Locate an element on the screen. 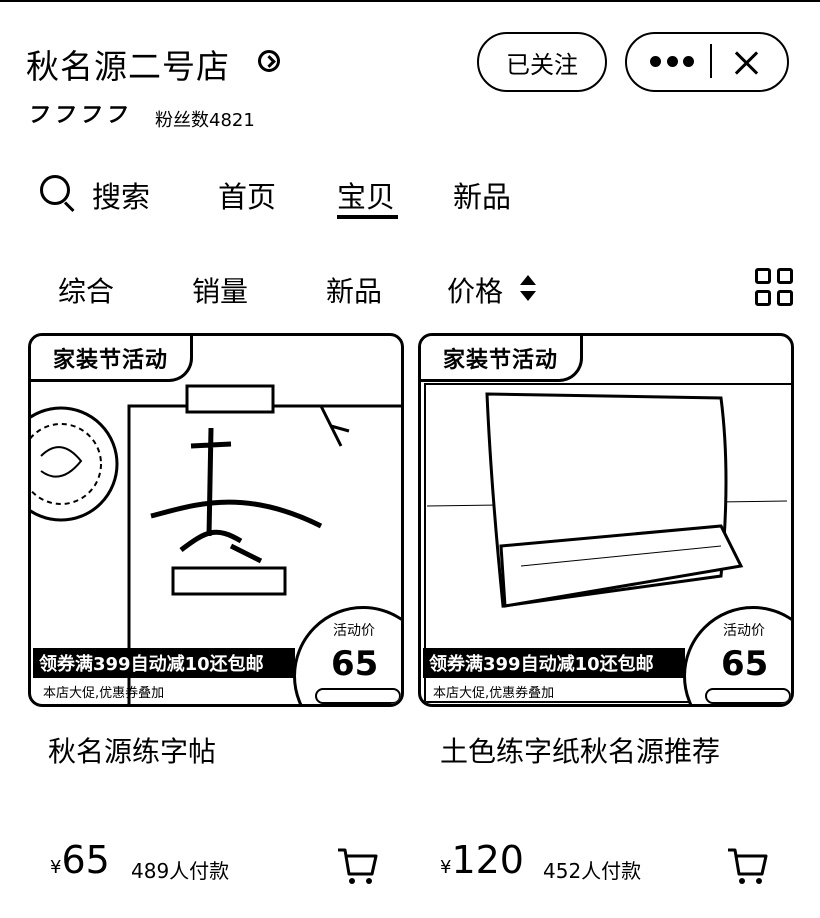  sort-arrows-icon is located at coordinates (528, 289).